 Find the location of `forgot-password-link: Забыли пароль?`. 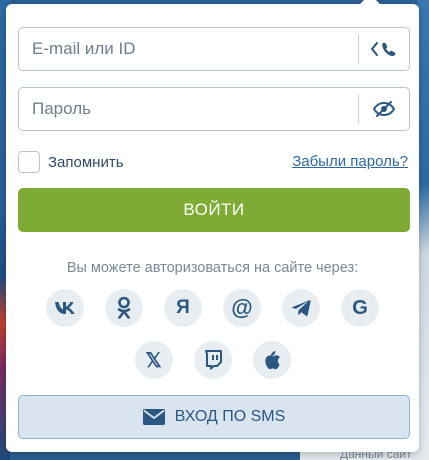

forgot-password-link: Забыли пароль? is located at coordinates (350, 161).